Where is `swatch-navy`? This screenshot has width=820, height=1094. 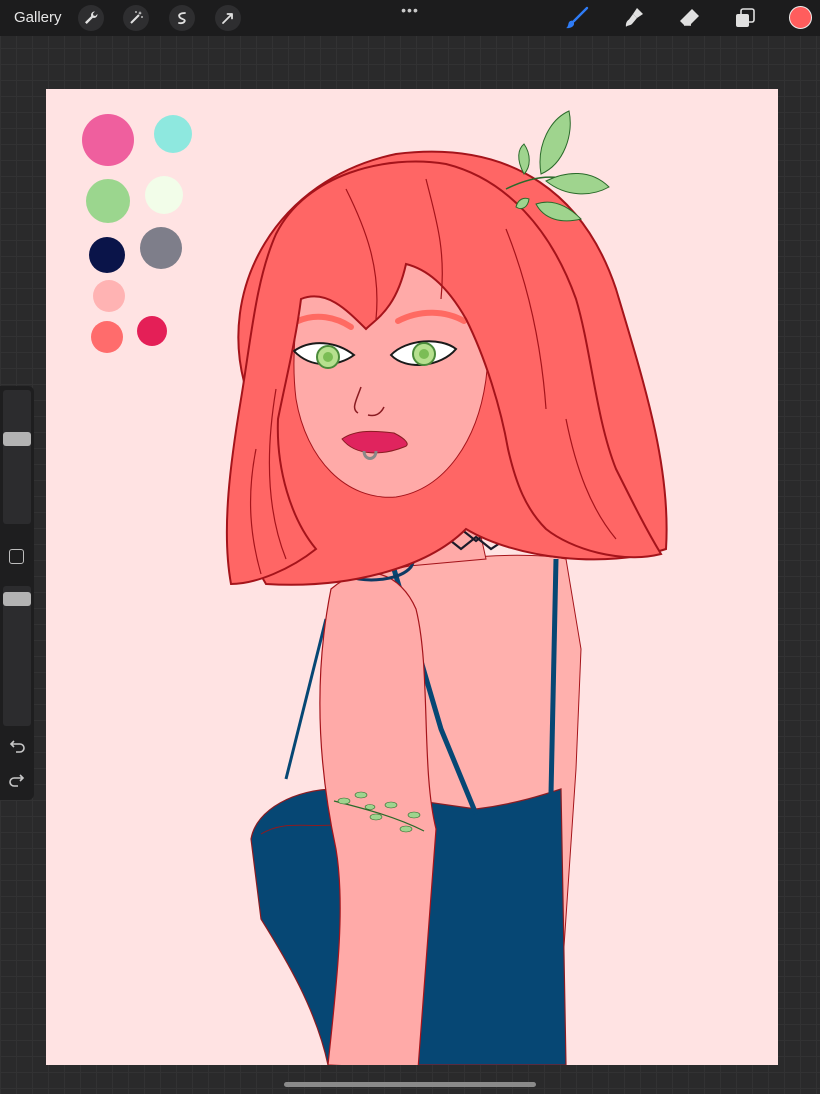
swatch-navy is located at coordinates (107, 255).